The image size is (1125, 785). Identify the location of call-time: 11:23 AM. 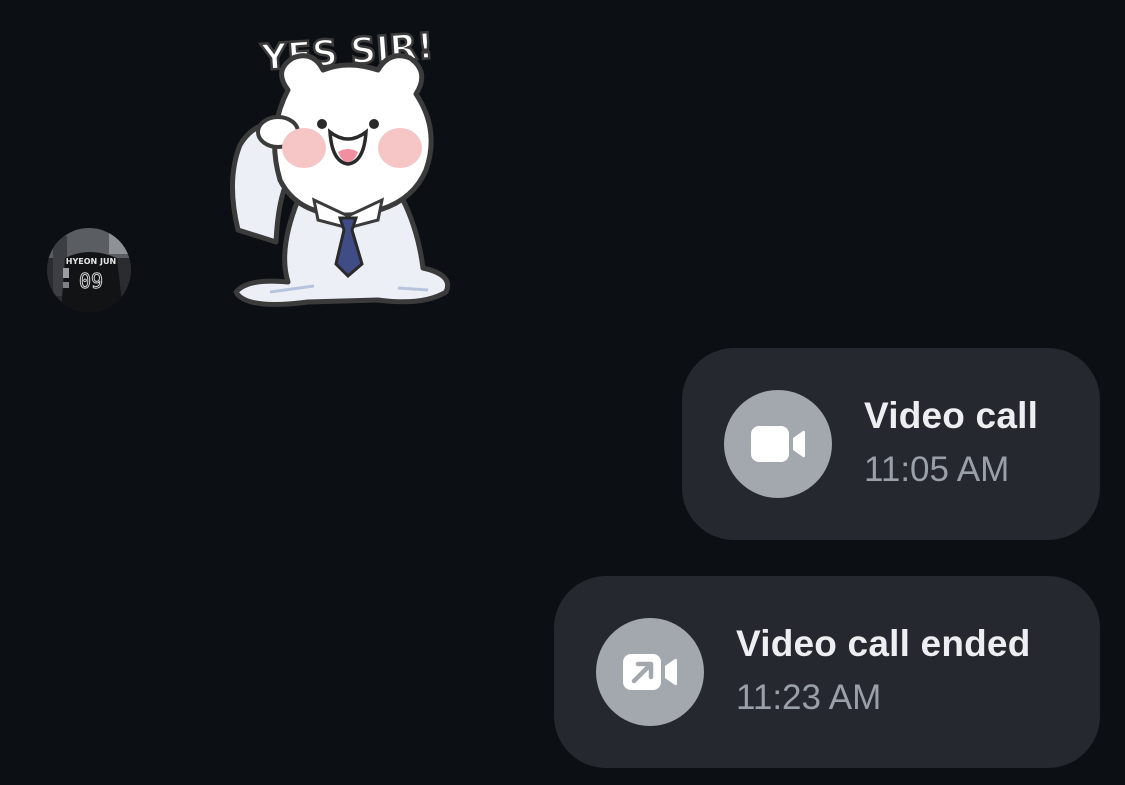
(809, 697).